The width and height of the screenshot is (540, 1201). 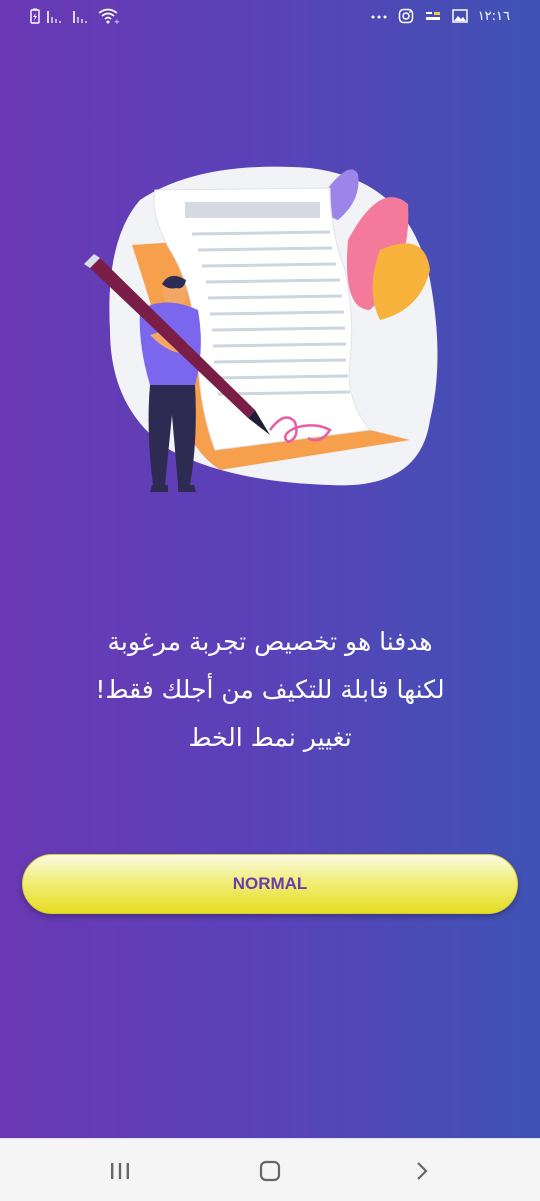 What do you see at coordinates (379, 17) in the screenshot?
I see `more-dots-icon` at bounding box center [379, 17].